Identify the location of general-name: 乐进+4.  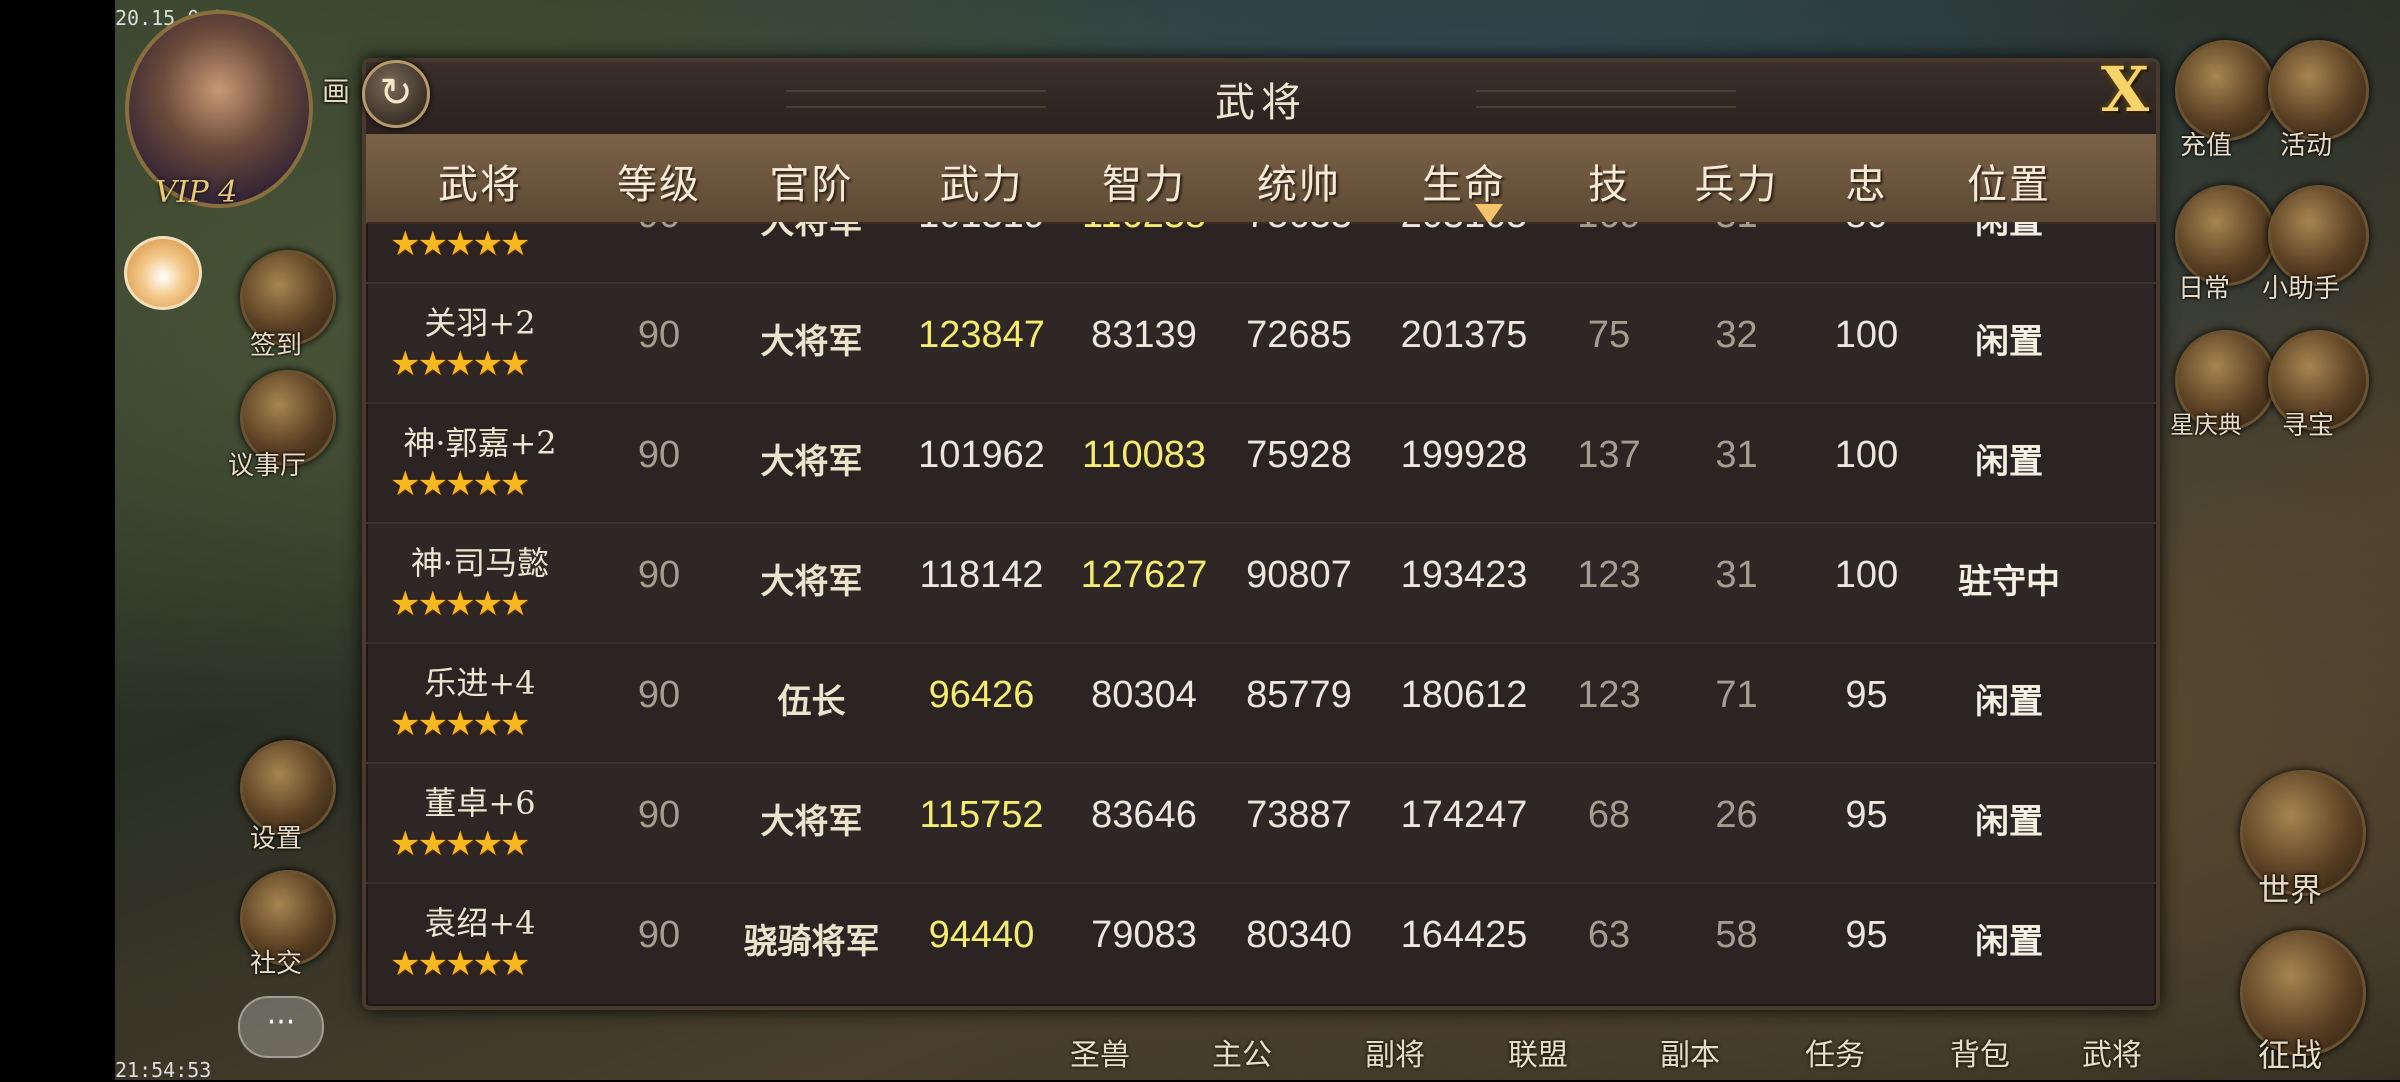
(480, 683).